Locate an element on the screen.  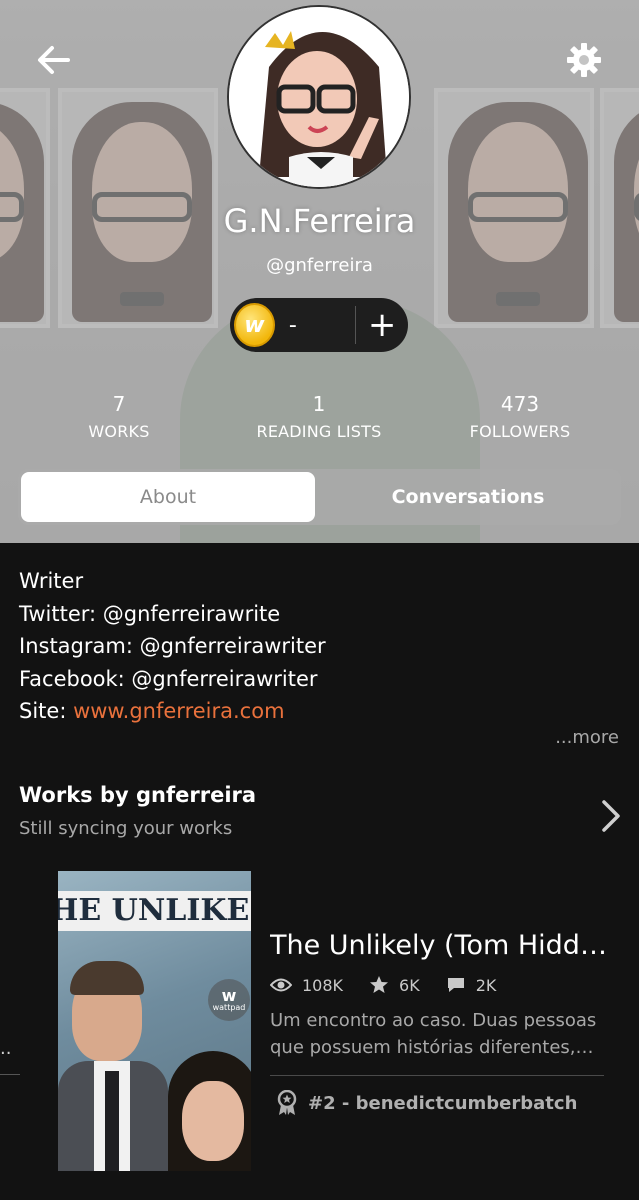
coin-icon: w is located at coordinates (254, 325).